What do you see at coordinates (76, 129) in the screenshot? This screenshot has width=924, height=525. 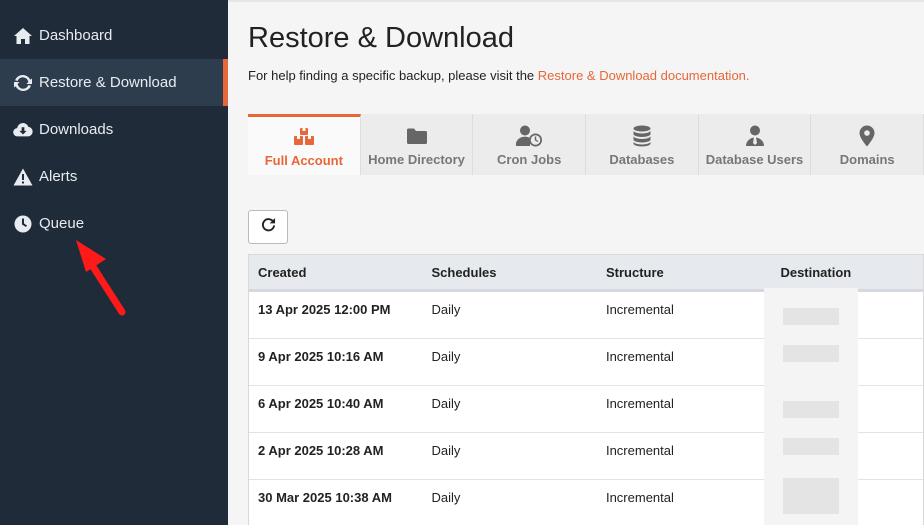 I see `sidebar-item-label: Downloads` at bounding box center [76, 129].